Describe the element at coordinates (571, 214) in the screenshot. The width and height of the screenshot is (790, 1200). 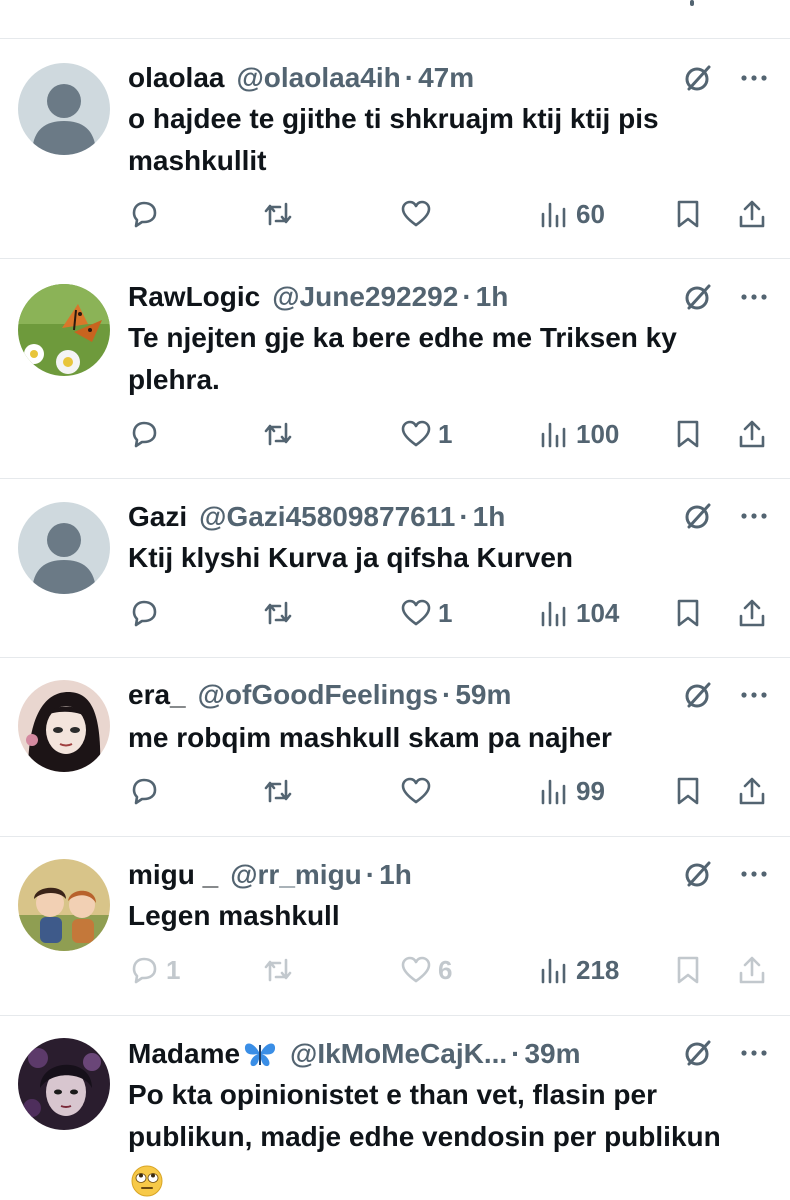
I see `views-button: 60` at that location.